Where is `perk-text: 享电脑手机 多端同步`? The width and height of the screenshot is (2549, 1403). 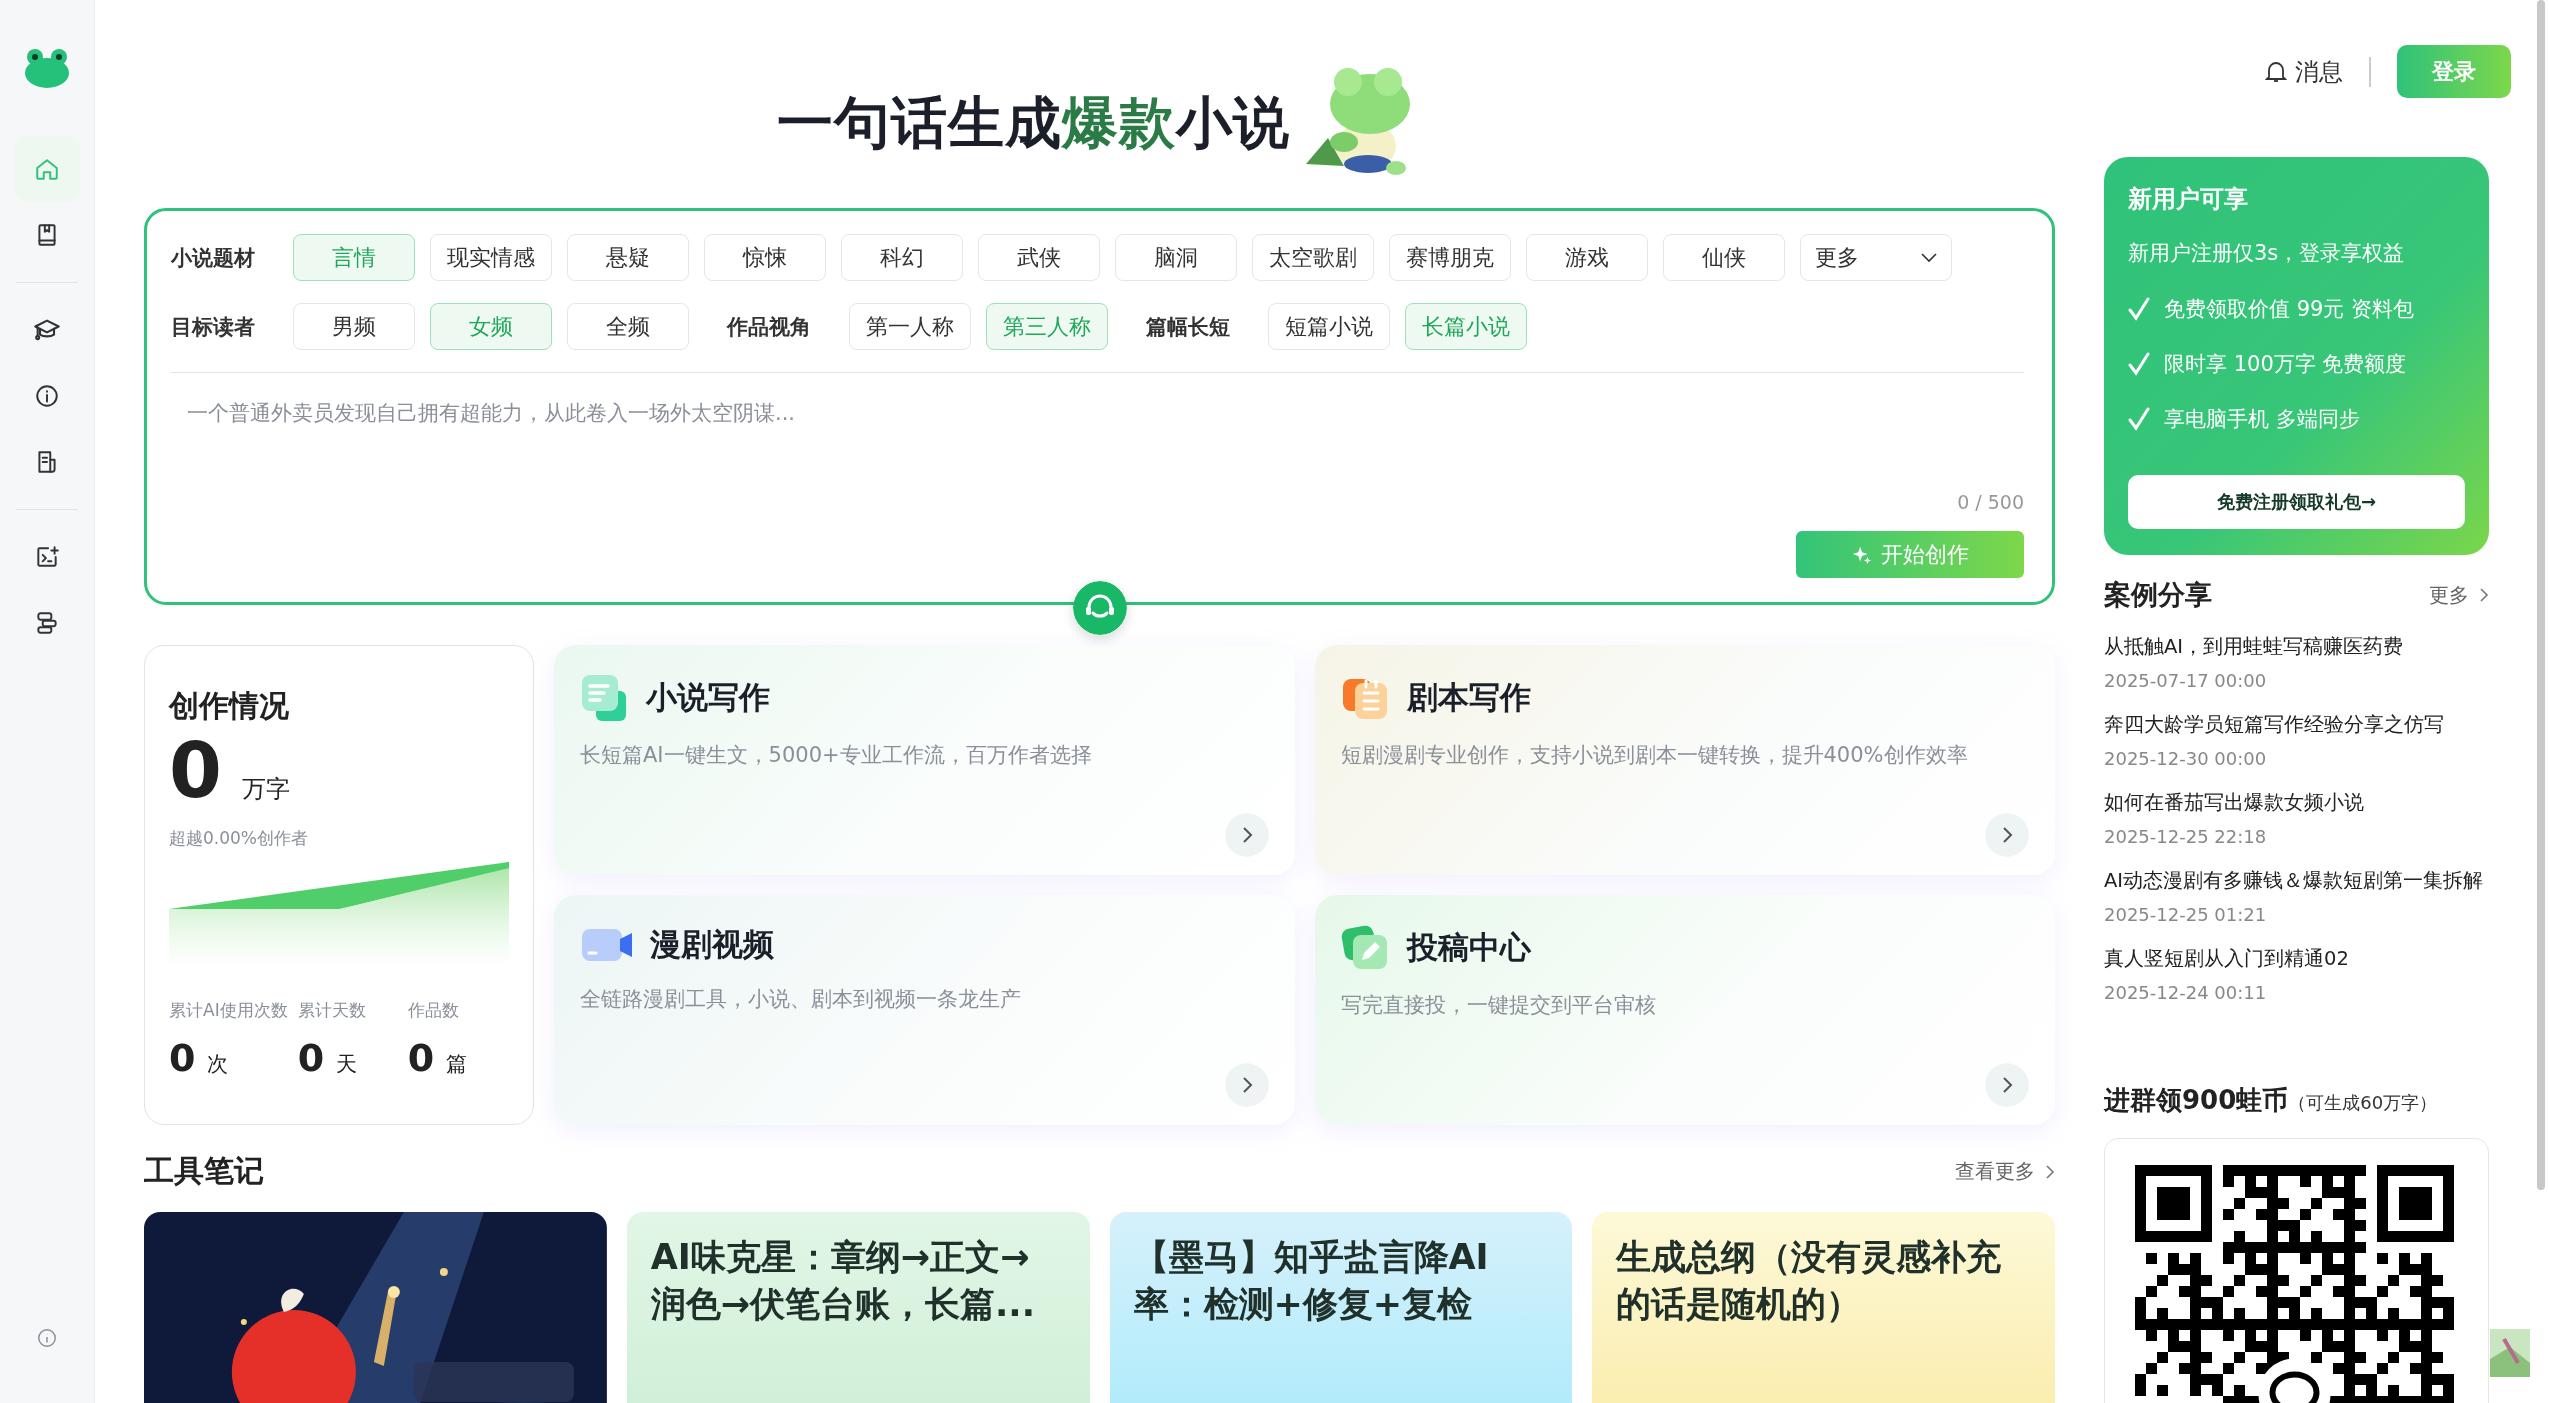
perk-text: 享电脑手机 多端同步 is located at coordinates (2262, 419).